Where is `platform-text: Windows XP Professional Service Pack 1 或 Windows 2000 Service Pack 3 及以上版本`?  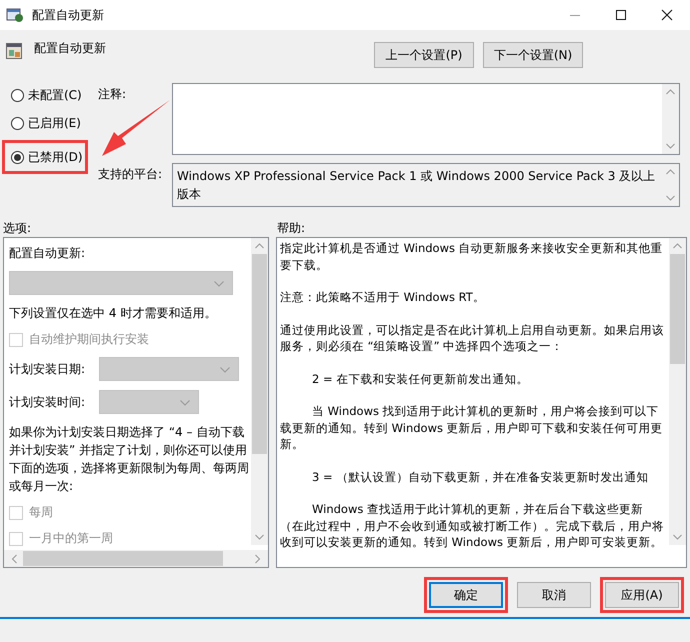
platform-text: Windows XP Professional Service Pack 1 或 Windows 2000 Service Pack 3 及以上版本 is located at coordinates (416, 185).